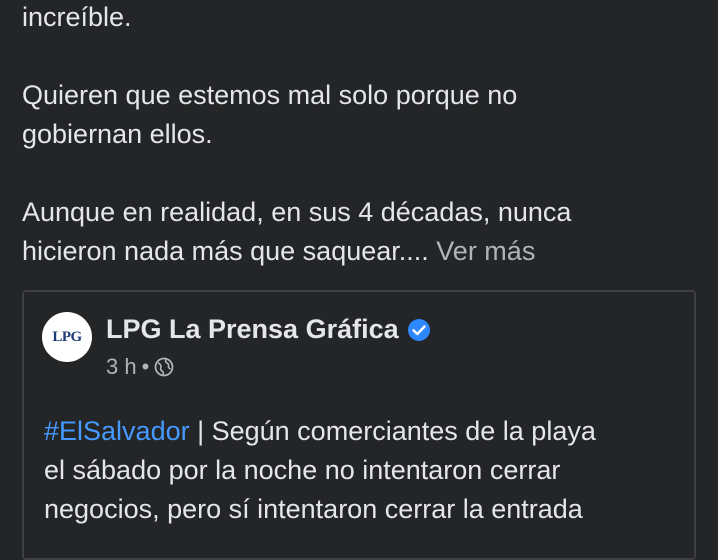  I want to click on shared-text-fragment: | Según comerciantes de la playa, so click(392, 431).